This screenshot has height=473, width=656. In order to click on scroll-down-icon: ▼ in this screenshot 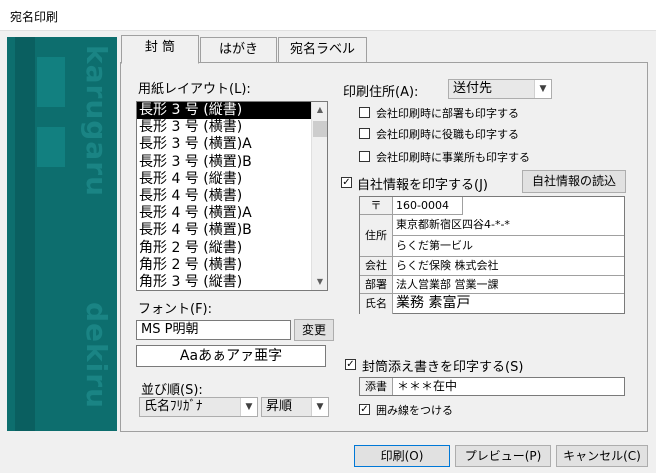, I will do `click(319, 282)`.